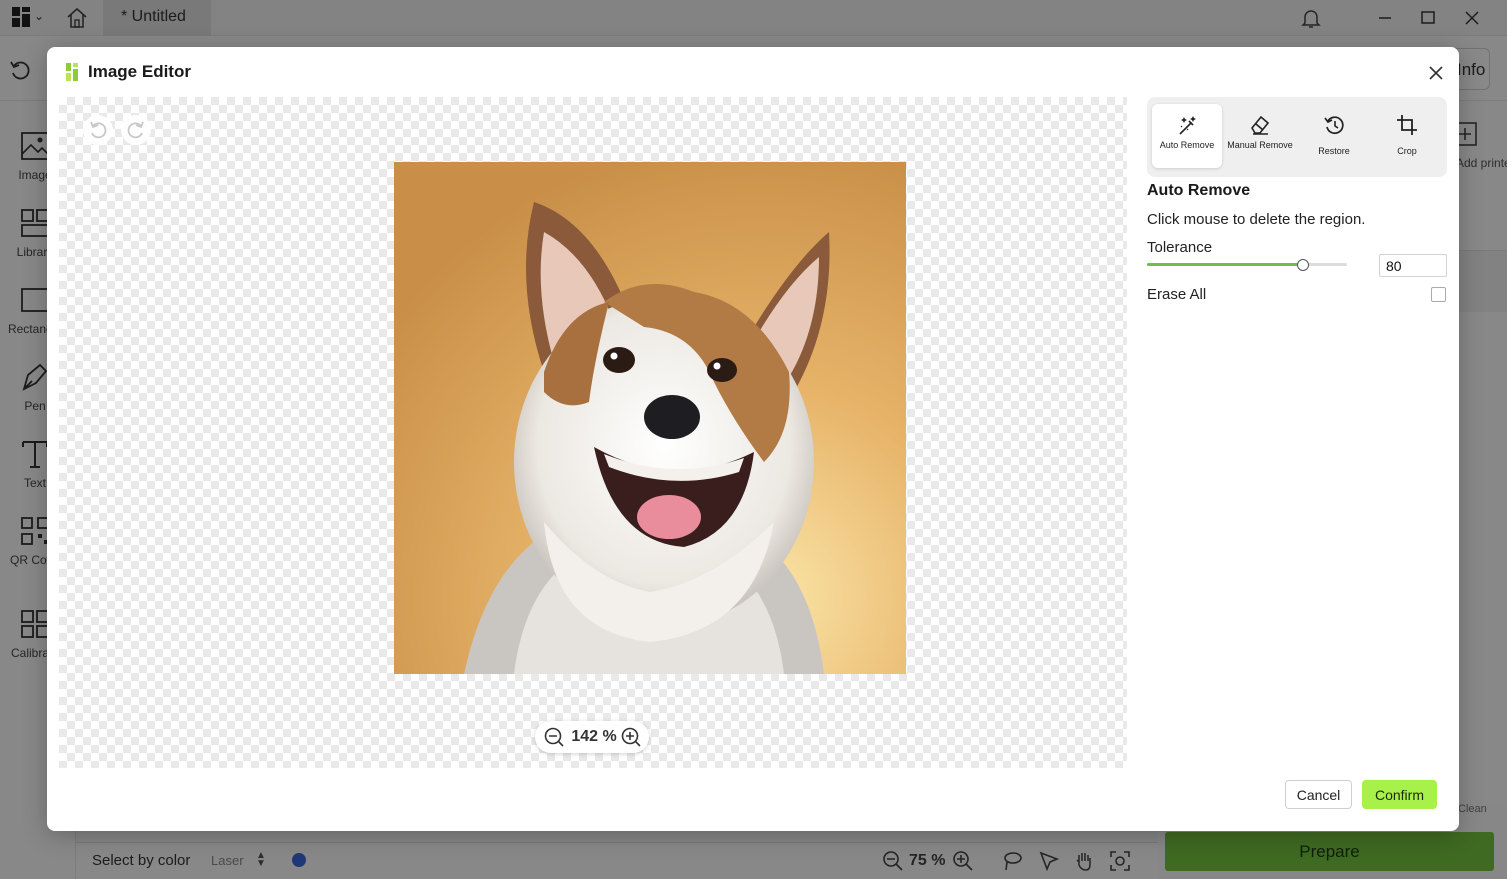 This screenshot has width=1507, height=879. I want to click on crop-icon, so click(1407, 125).